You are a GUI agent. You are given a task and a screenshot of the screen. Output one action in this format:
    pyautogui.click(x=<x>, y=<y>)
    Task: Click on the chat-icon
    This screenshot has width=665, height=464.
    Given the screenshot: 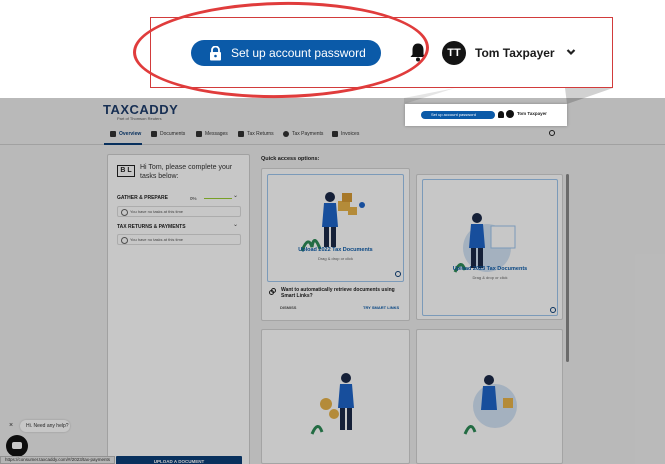 What is the action you would take?
    pyautogui.click(x=17, y=446)
    